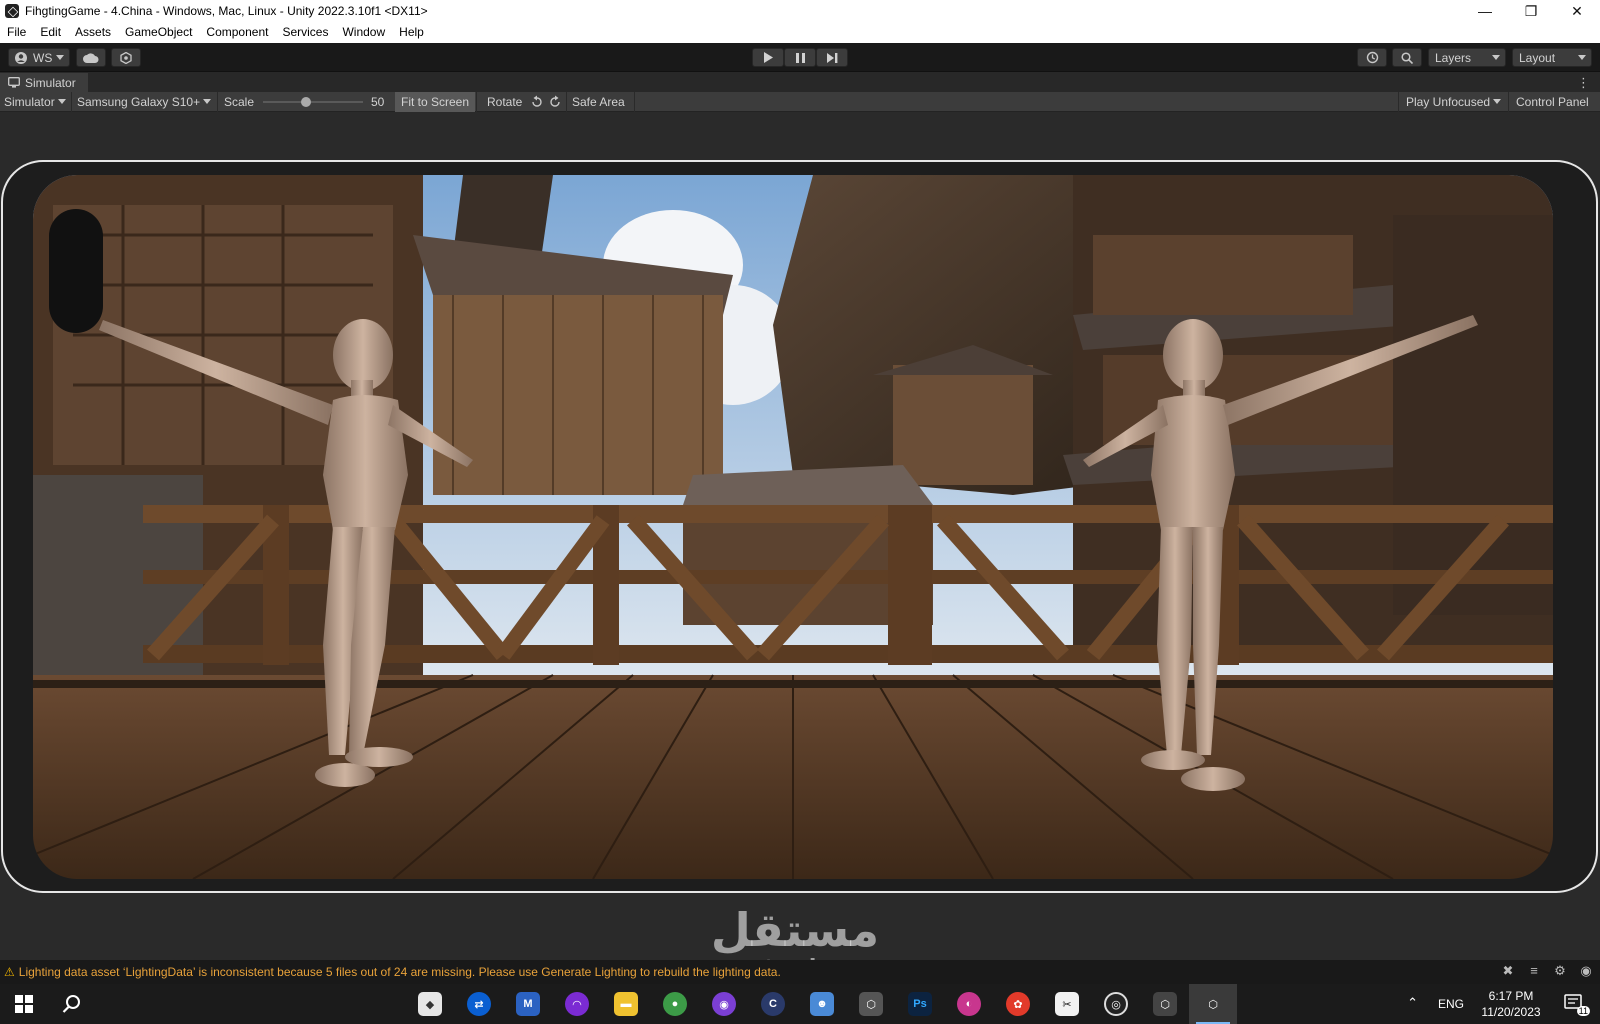  What do you see at coordinates (626, 1004) in the screenshot?
I see `file-explorer-icon: ▬` at bounding box center [626, 1004].